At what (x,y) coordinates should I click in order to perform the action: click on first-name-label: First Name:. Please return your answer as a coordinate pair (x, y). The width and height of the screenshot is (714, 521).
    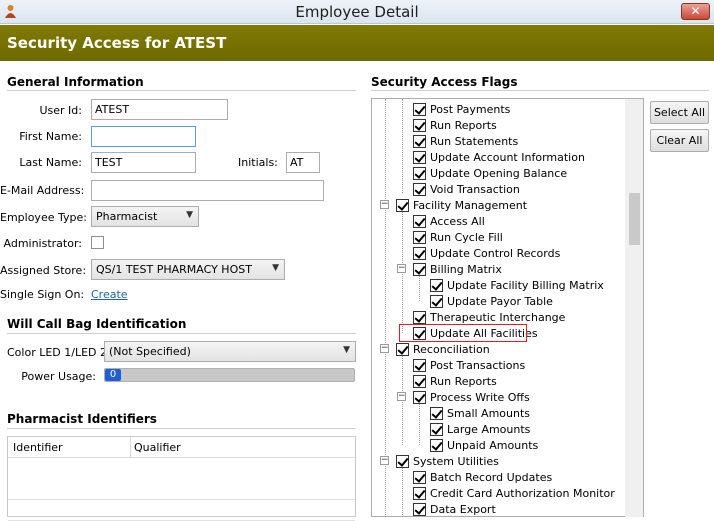
    Looking at the image, I should click on (50, 136).